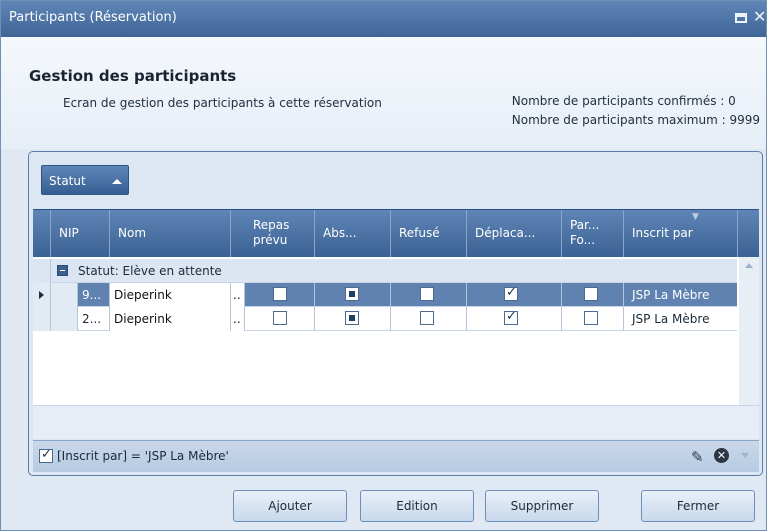 The height and width of the screenshot is (531, 767). I want to click on scroll-down-icon, so click(745, 455).